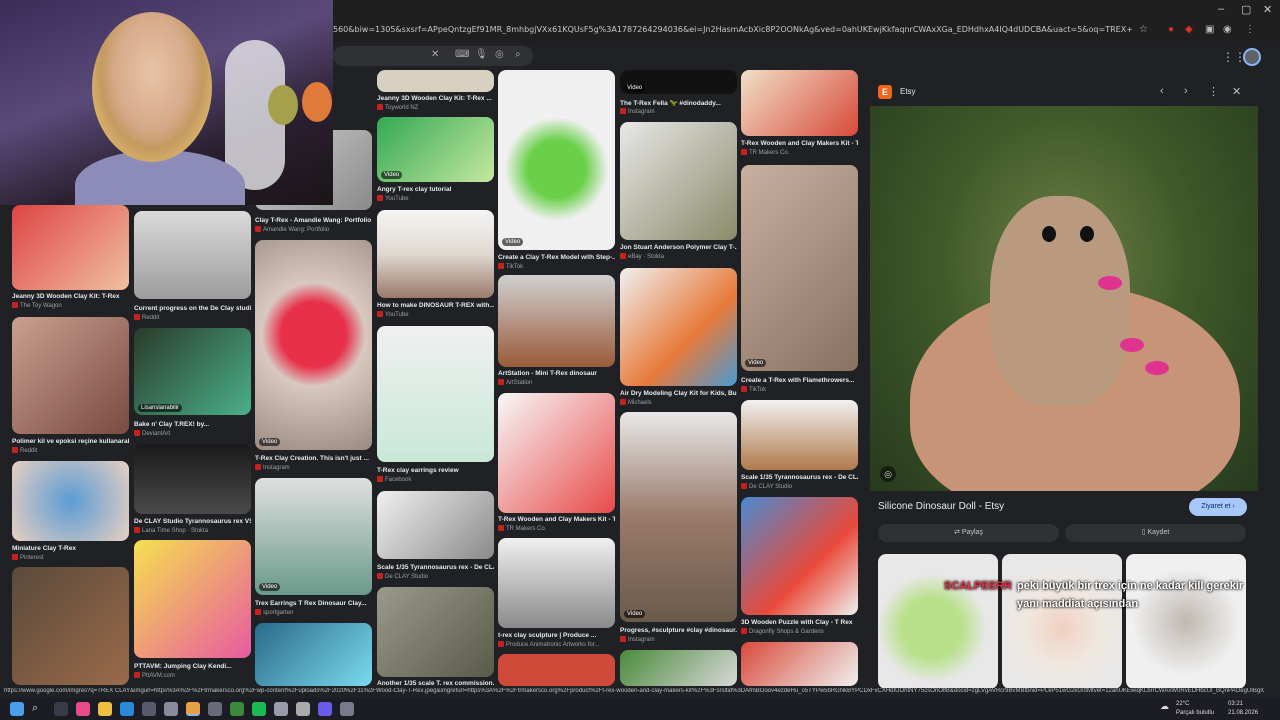  I want to click on share-button: ⇄ Paylaş, so click(968, 533).